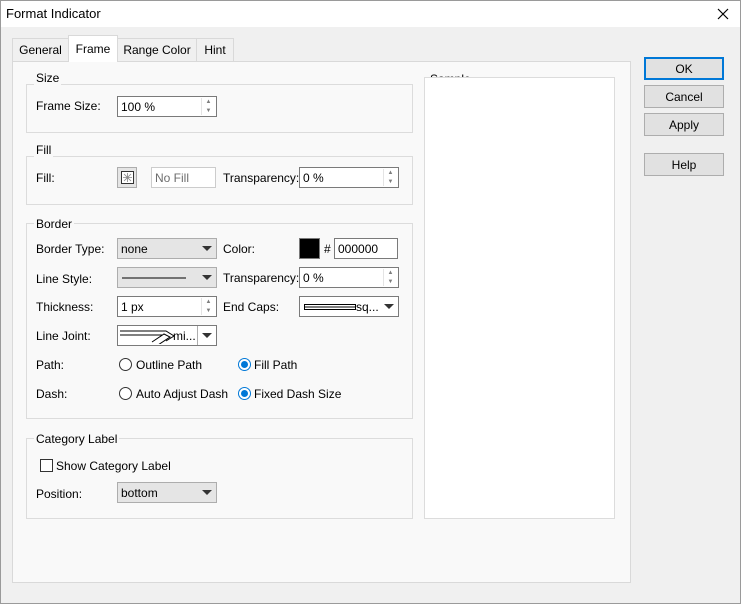 The width and height of the screenshot is (741, 604). I want to click on thickness-label: Thickness:, so click(65, 307).